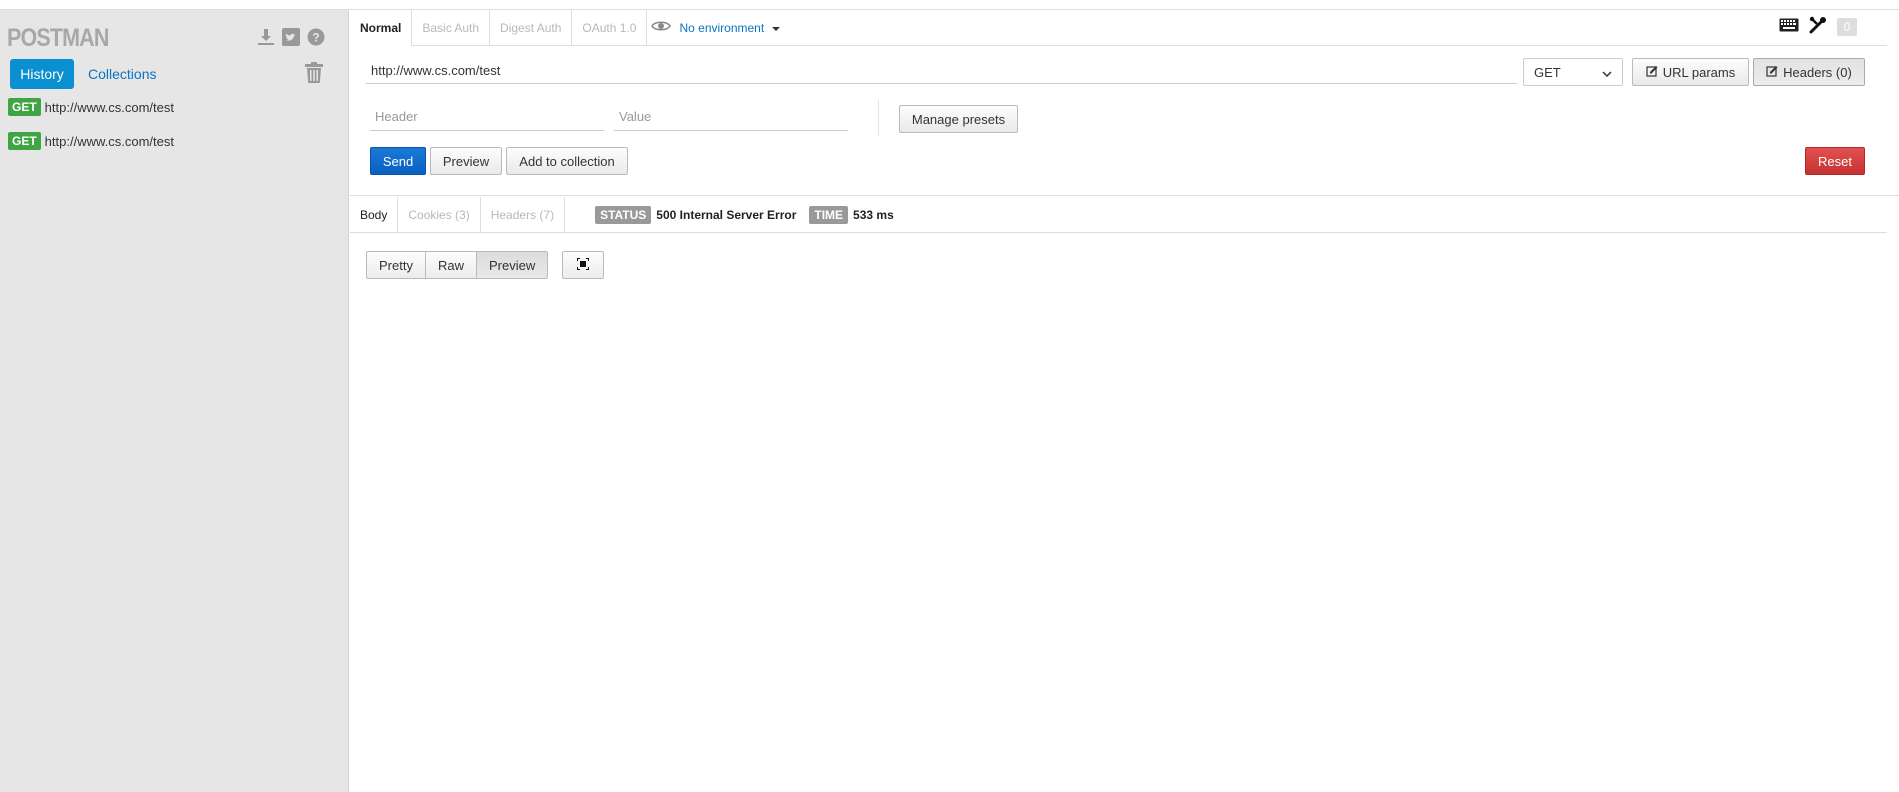 The height and width of the screenshot is (792, 1899). I want to click on send-button: Send, so click(398, 161).